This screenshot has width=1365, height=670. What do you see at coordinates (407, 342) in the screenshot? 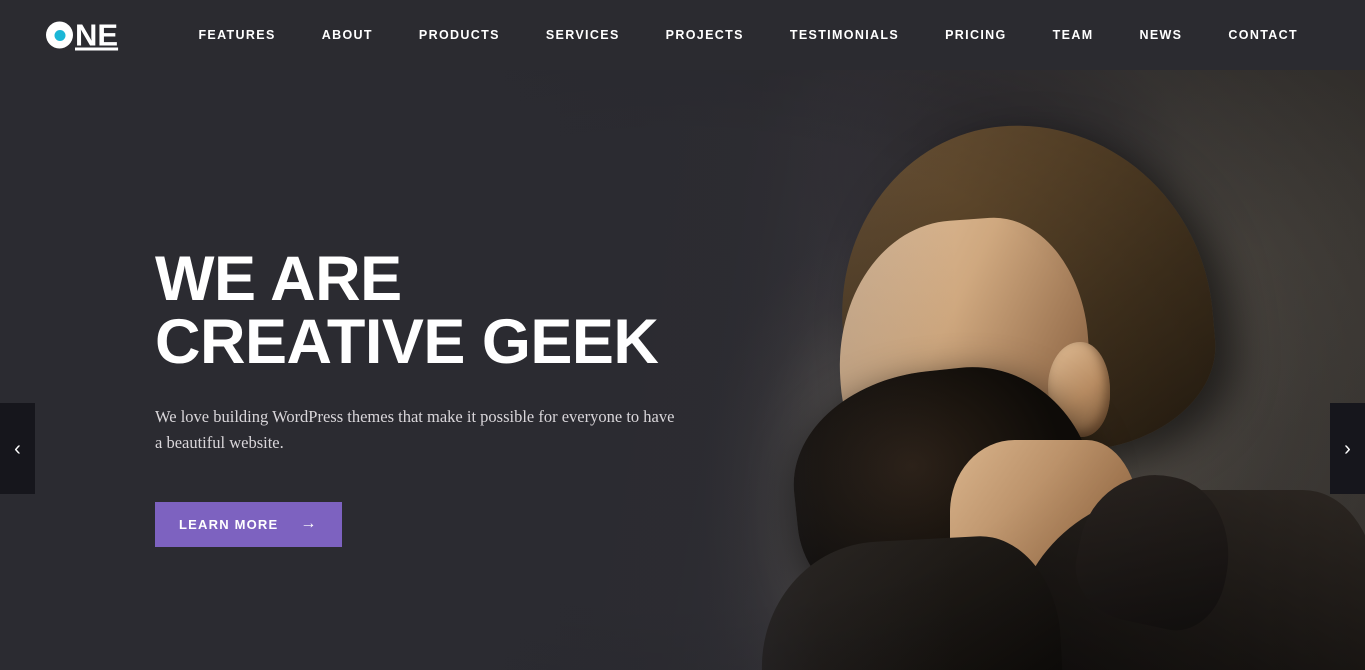
I see `hero-title-line-2: CREATIVE GEEK` at bounding box center [407, 342].